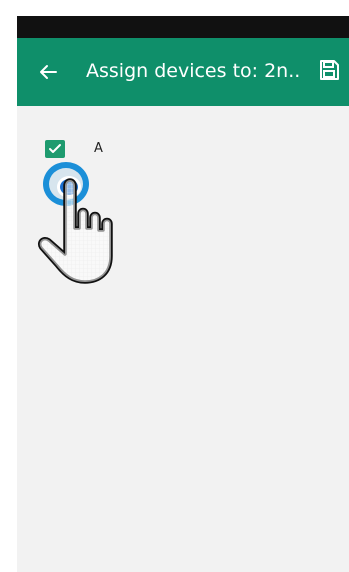 This screenshot has width=349, height=572. I want to click on arrow-left-icon, so click(48, 72).